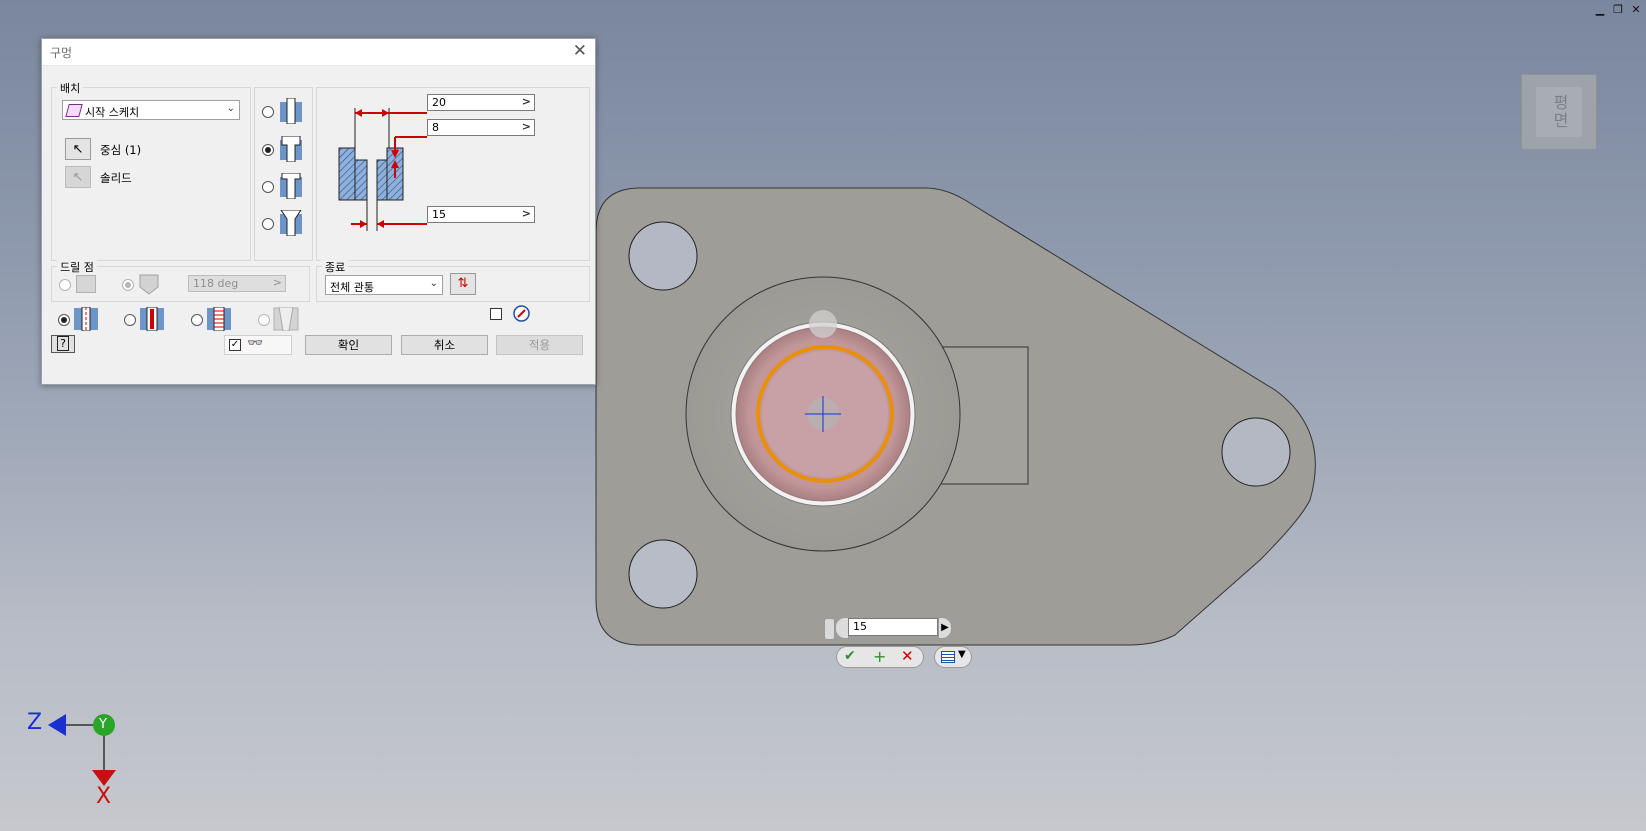  Describe the element at coordinates (235, 345) in the screenshot. I see `enhanced-preview-checkbox: ✓` at that location.